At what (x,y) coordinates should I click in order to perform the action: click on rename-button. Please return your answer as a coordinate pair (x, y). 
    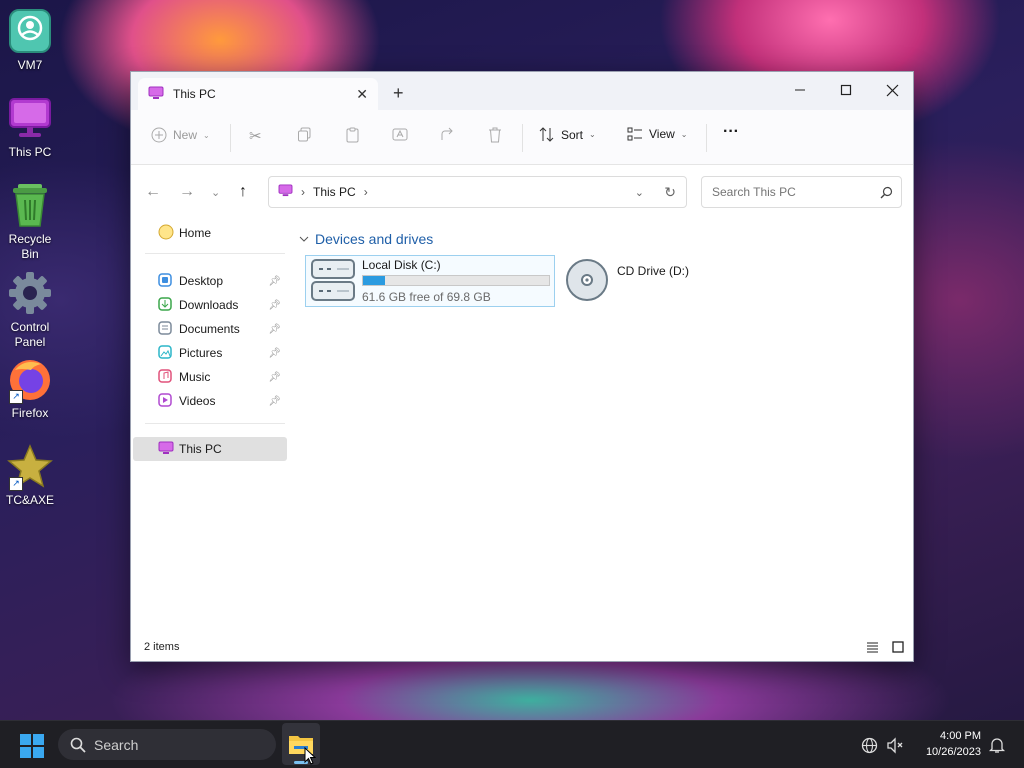
    Looking at the image, I should click on (400, 134).